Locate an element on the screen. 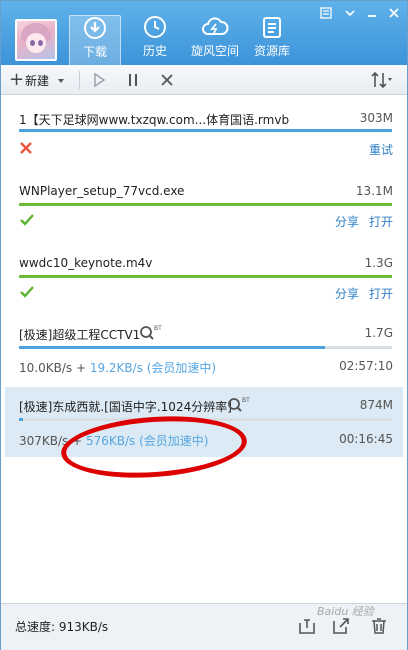  tab-download-label: 下载 is located at coordinates (94, 52).